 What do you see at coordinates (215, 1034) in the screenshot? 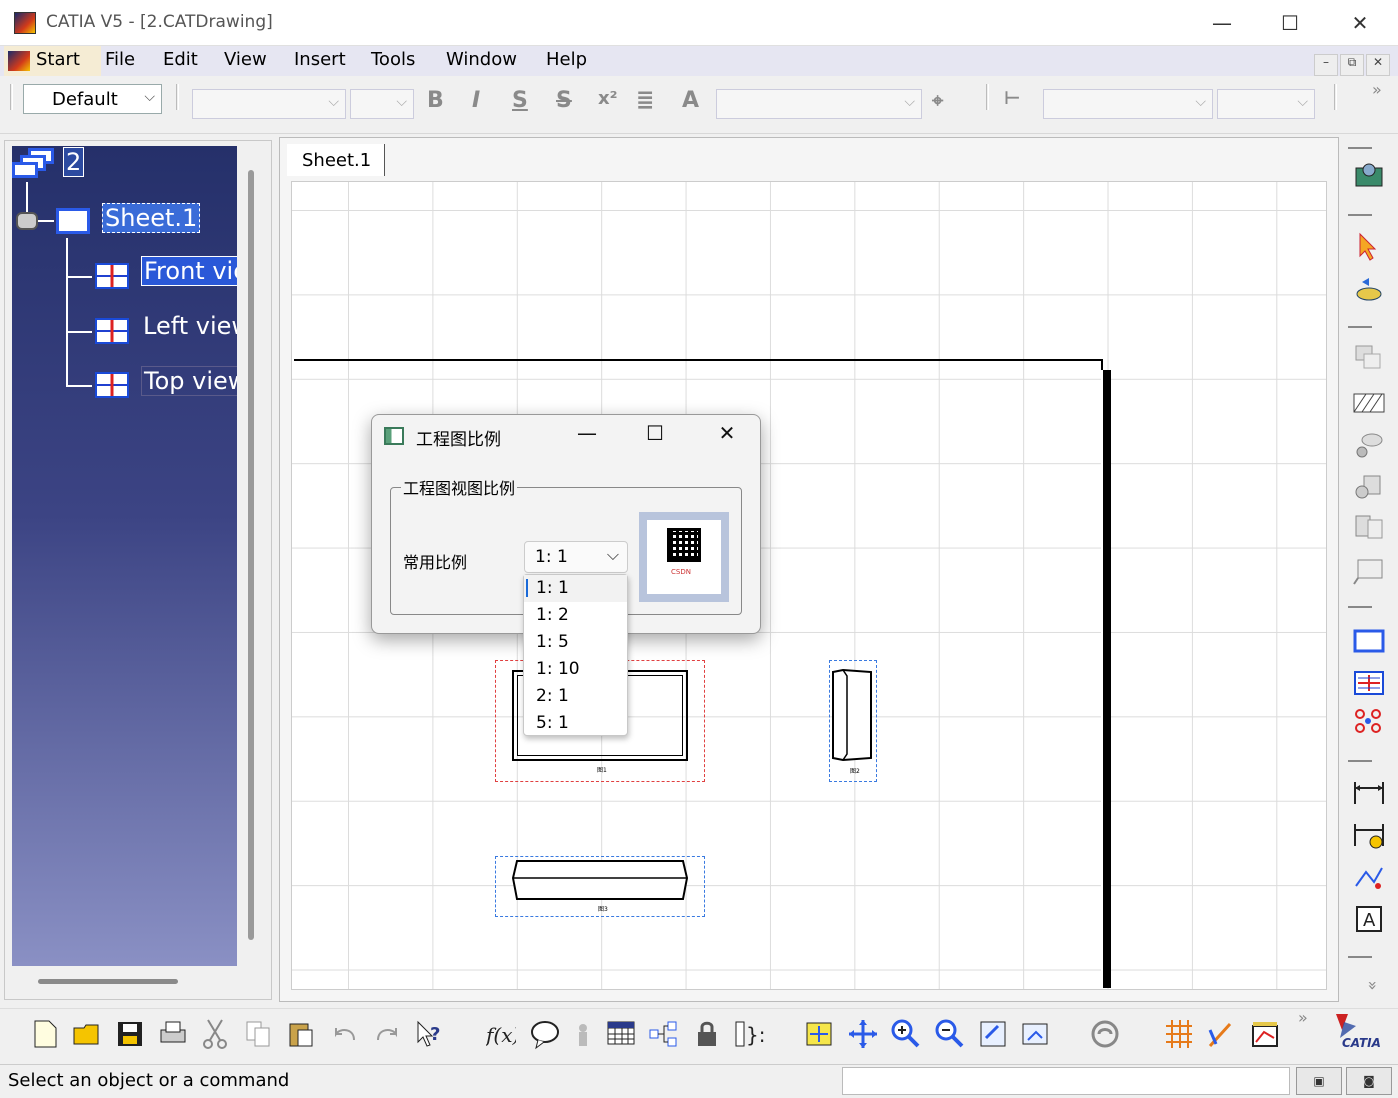
I see `cut-icon` at bounding box center [215, 1034].